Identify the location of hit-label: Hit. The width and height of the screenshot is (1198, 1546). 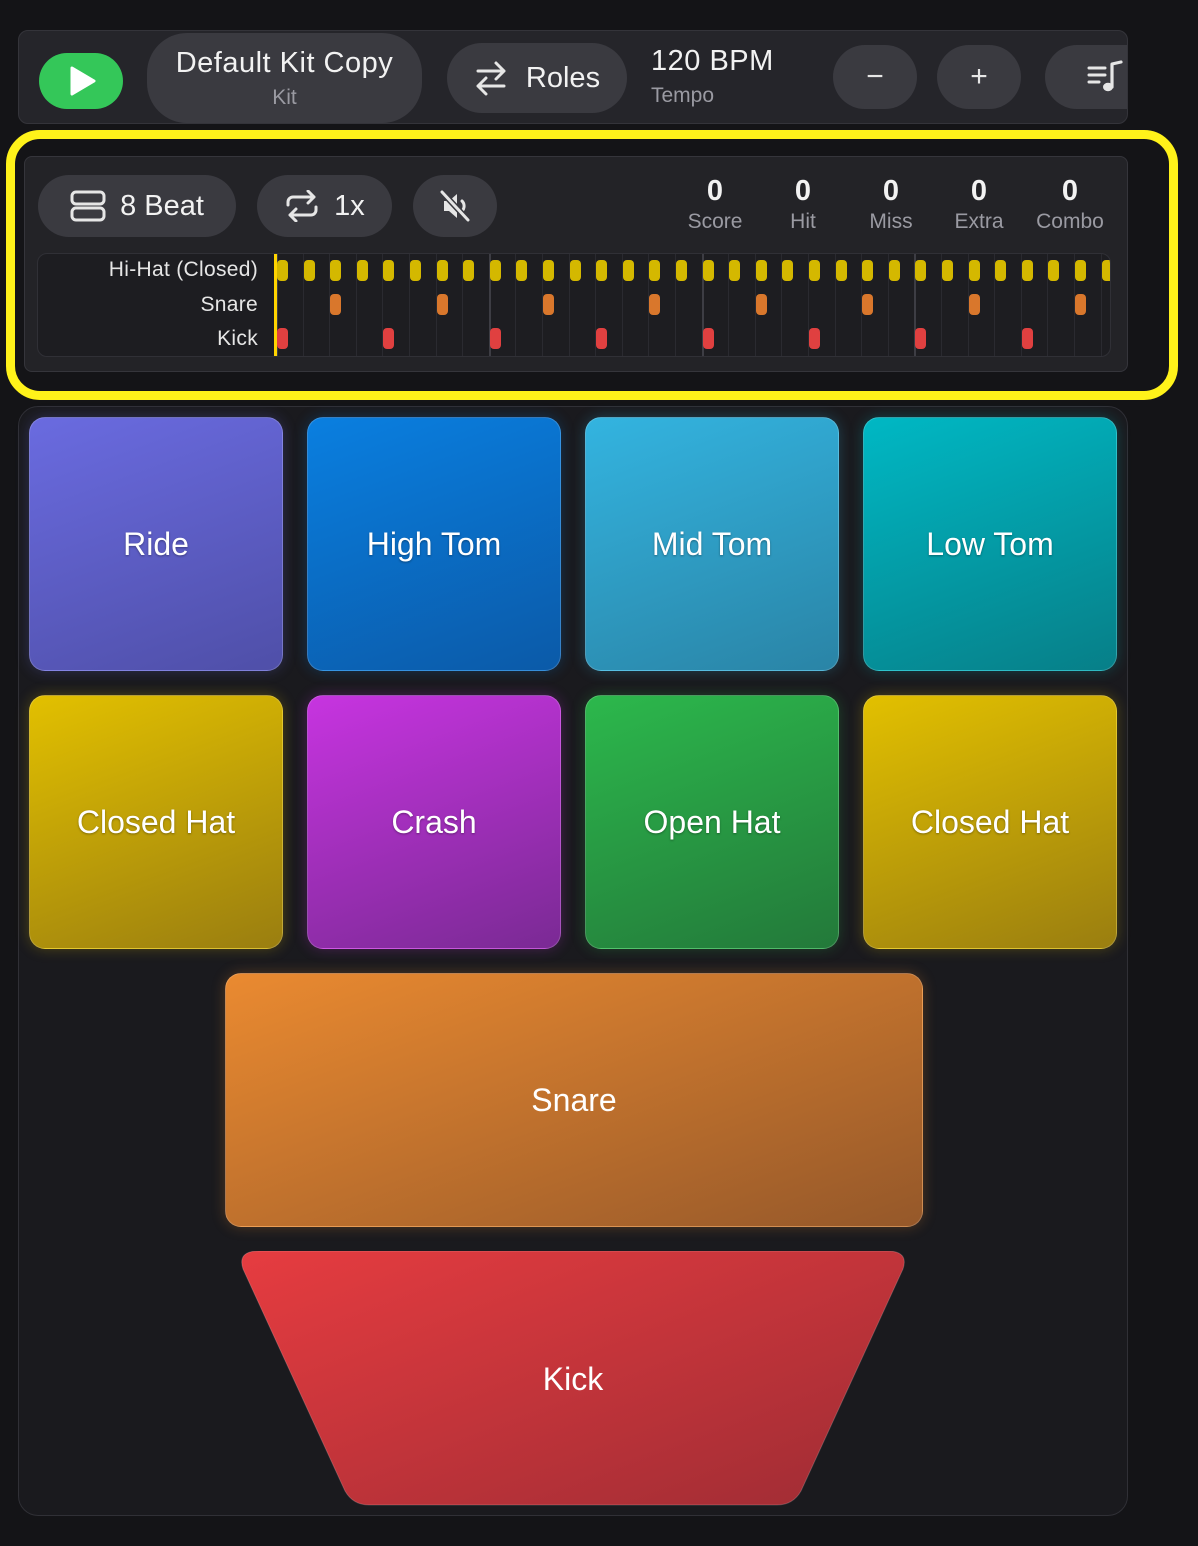
(803, 221).